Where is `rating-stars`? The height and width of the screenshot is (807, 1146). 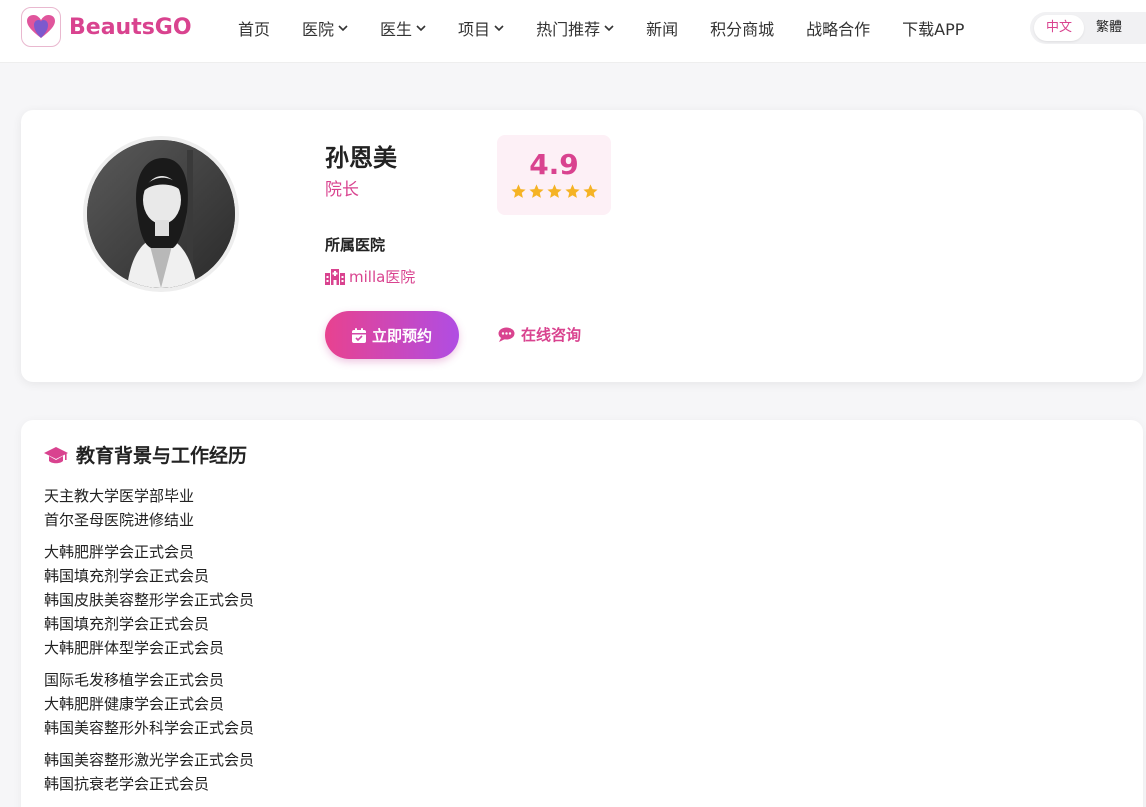
rating-stars is located at coordinates (554, 193).